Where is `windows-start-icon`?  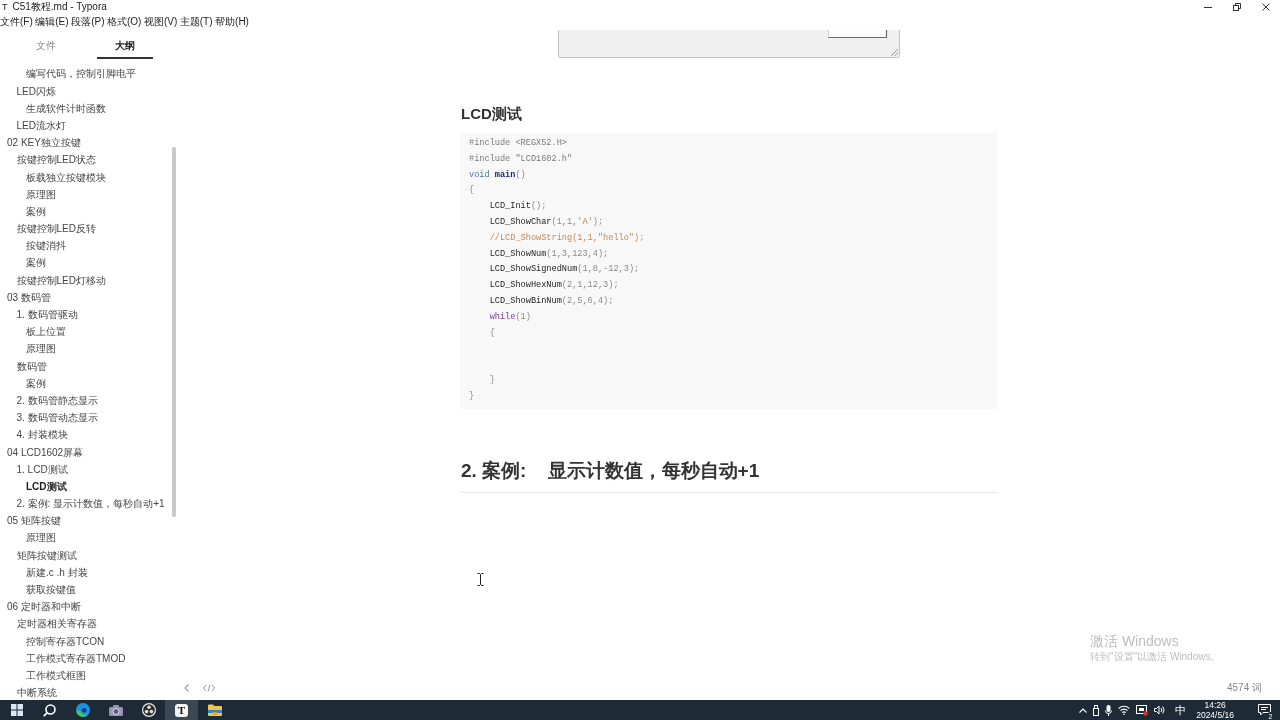
windows-start-icon is located at coordinates (16, 710).